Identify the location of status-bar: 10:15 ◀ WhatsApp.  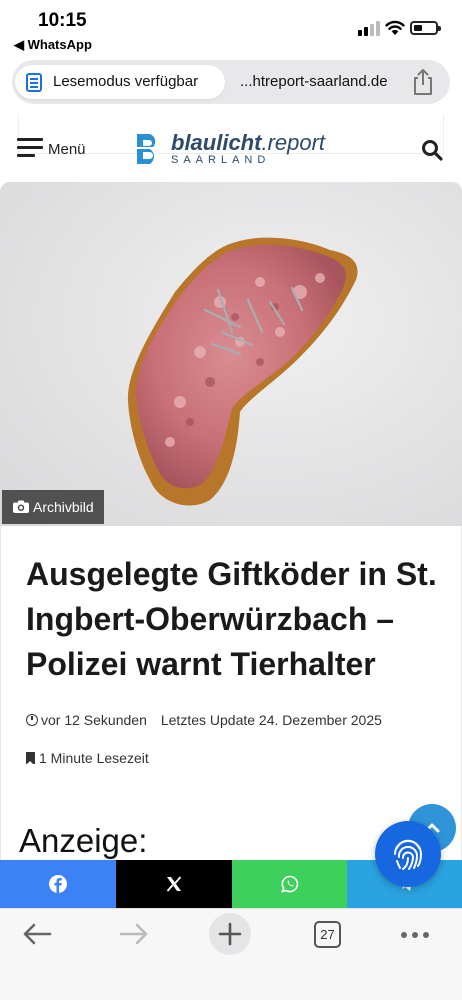
(231, 28).